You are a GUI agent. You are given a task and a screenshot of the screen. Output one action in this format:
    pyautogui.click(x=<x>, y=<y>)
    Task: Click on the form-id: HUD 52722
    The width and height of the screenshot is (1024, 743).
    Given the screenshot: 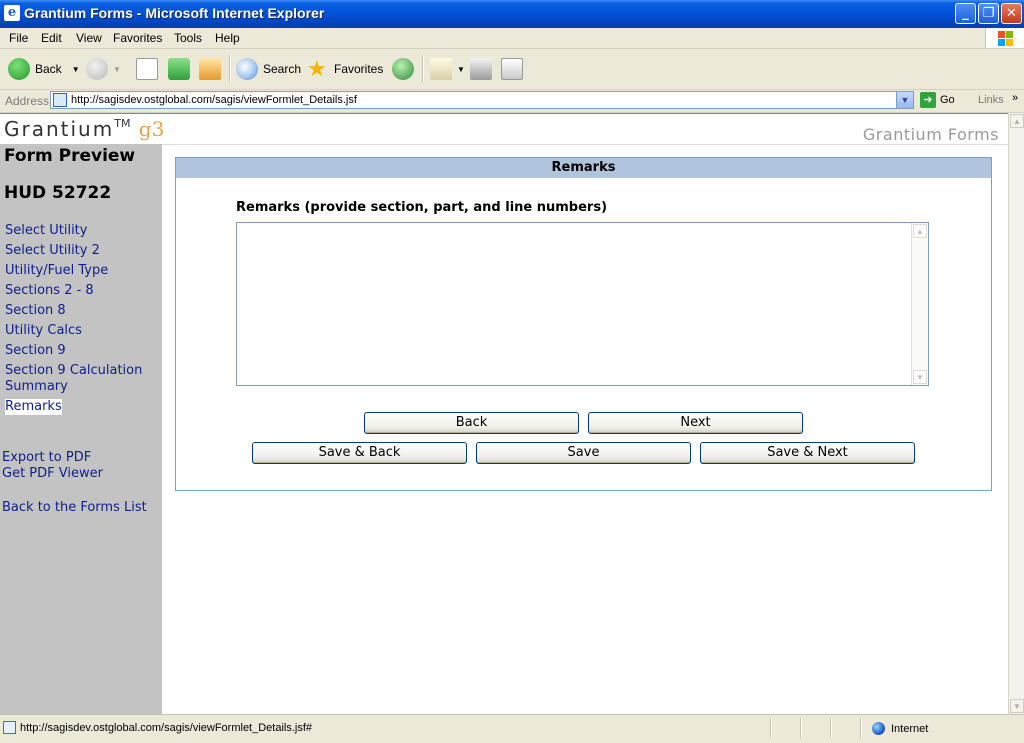 What is the action you would take?
    pyautogui.click(x=58, y=193)
    